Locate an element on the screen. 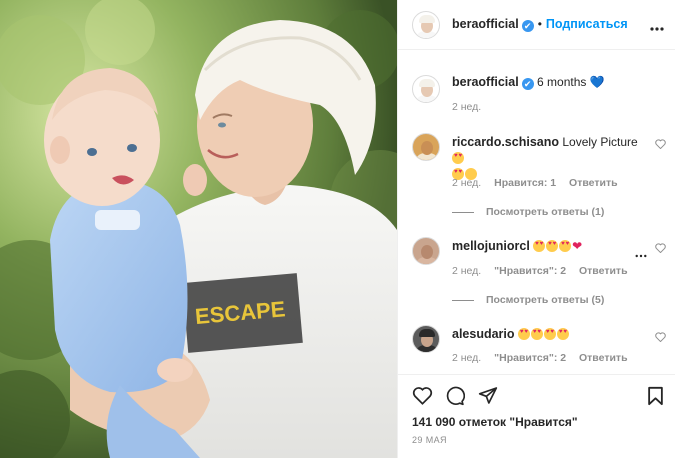  caption-avatar is located at coordinates (426, 89).